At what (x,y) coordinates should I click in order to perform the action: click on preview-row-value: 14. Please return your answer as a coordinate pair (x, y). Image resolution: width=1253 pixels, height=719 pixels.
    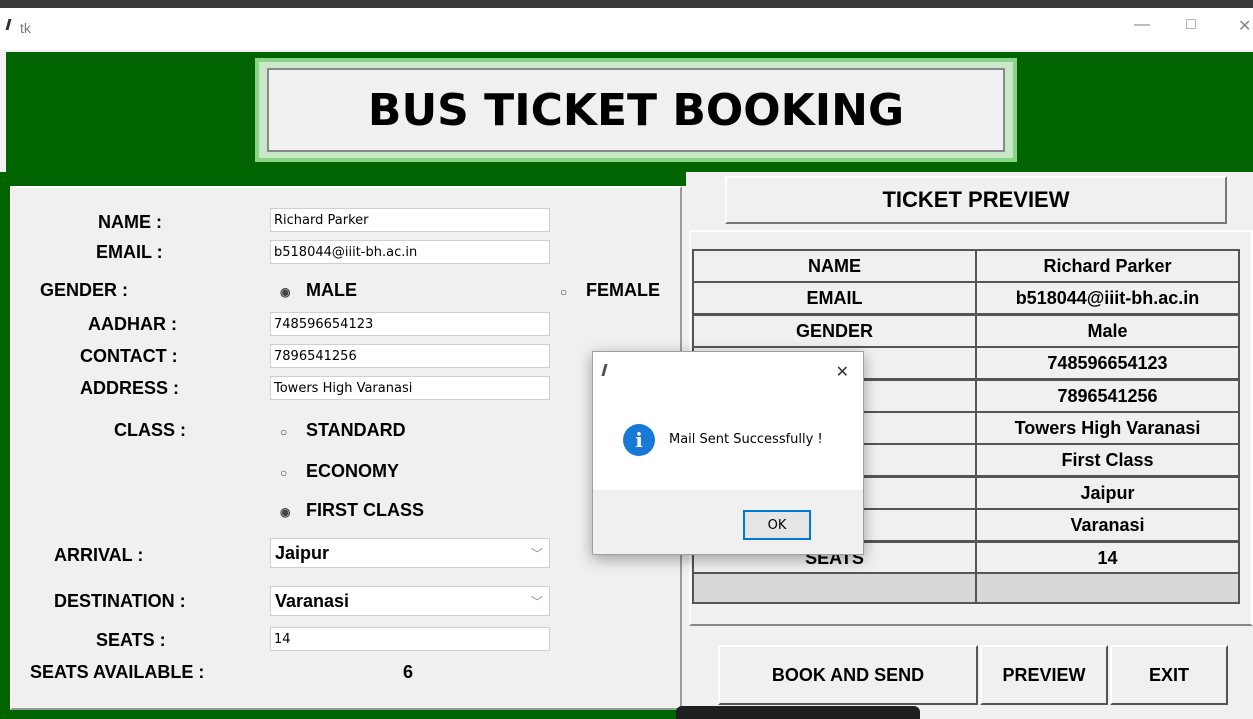
    Looking at the image, I should click on (1107, 558).